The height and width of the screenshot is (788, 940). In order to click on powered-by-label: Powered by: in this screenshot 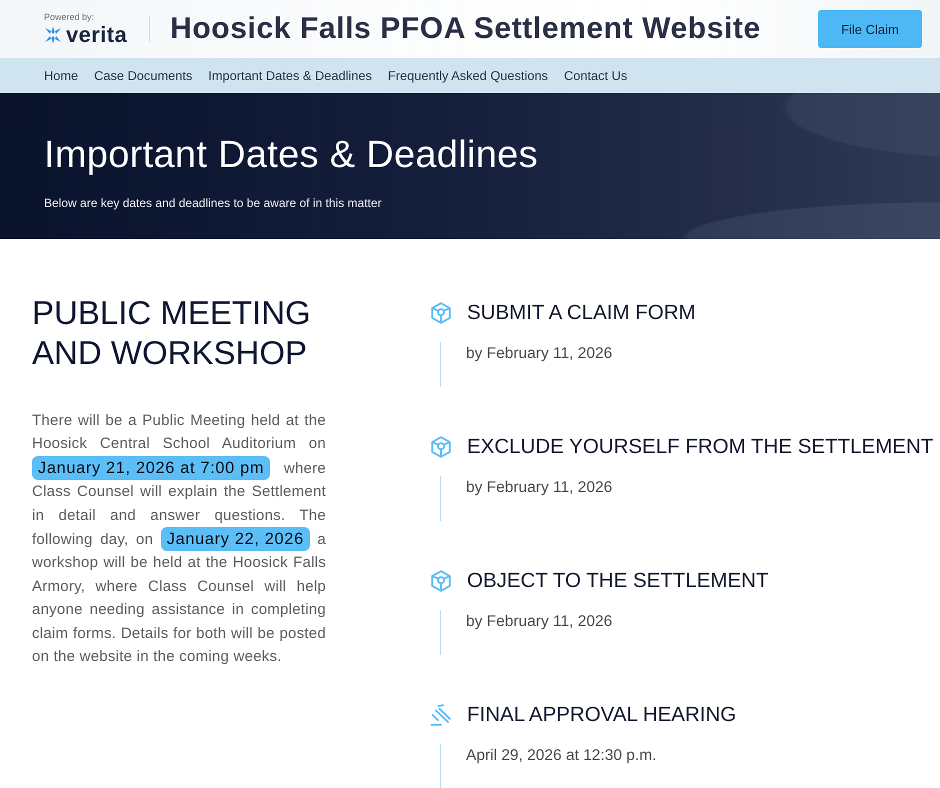, I will do `click(69, 17)`.